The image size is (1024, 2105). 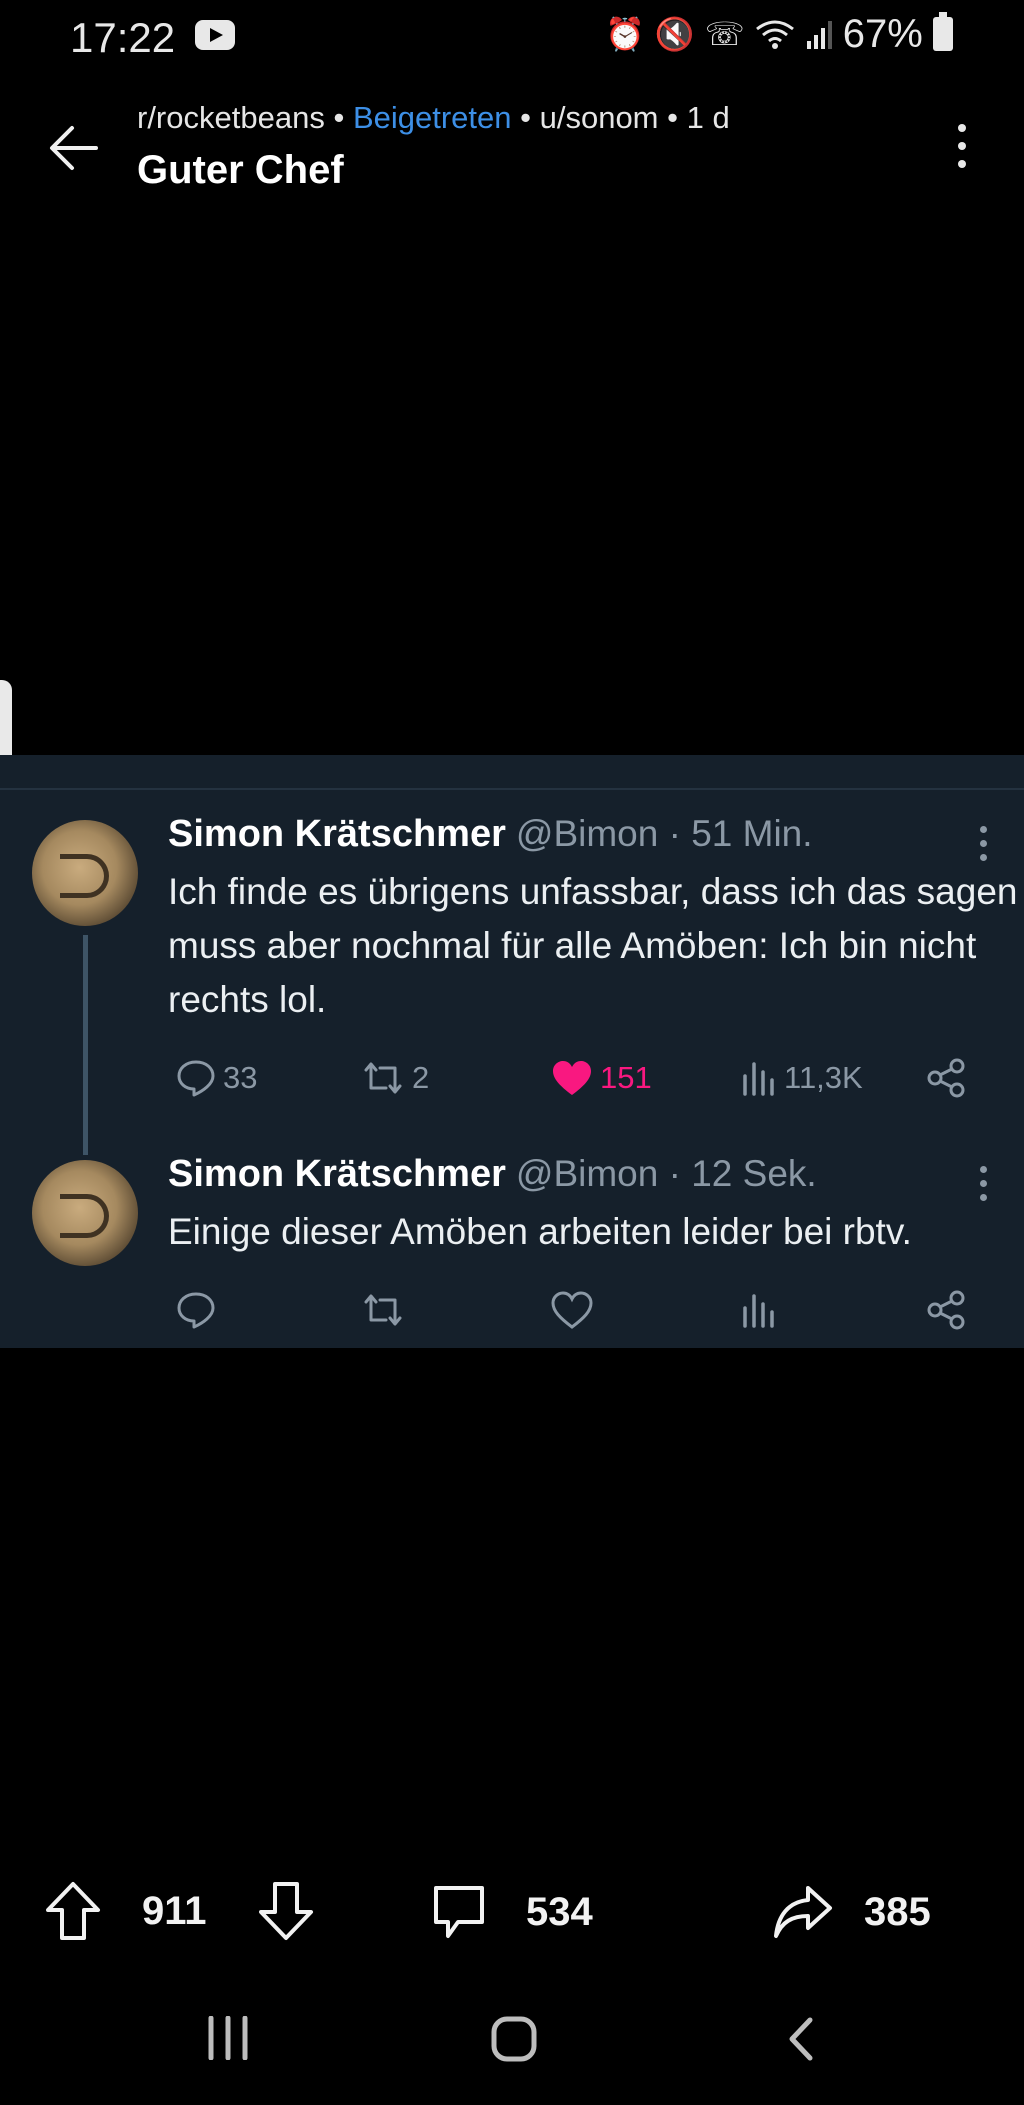 I want to click on battery-icon, so click(x=942, y=31).